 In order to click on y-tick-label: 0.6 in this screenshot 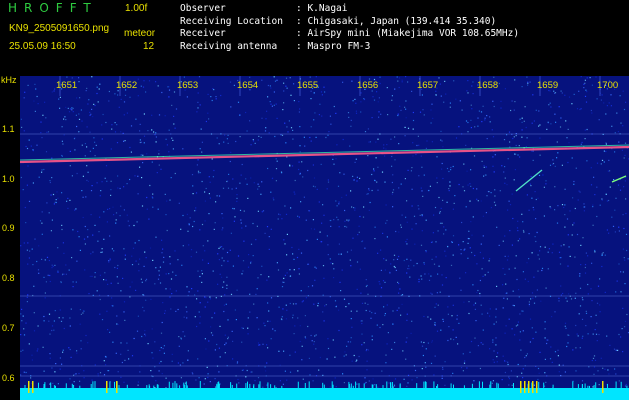, I will do `click(8, 378)`.